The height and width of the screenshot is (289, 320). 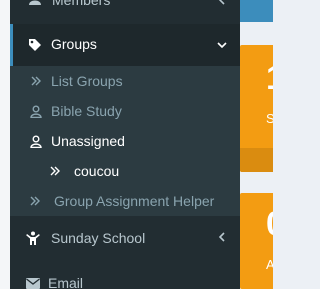 What do you see at coordinates (134, 201) in the screenshot?
I see `submenu-item-label: Group Assignment Helper` at bounding box center [134, 201].